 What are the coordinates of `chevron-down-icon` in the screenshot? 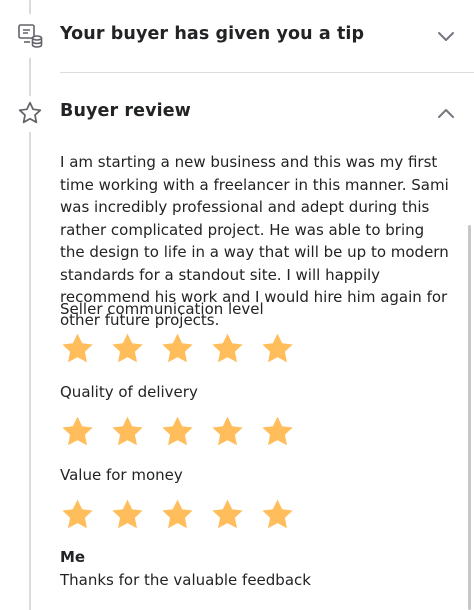 It's located at (446, 36).